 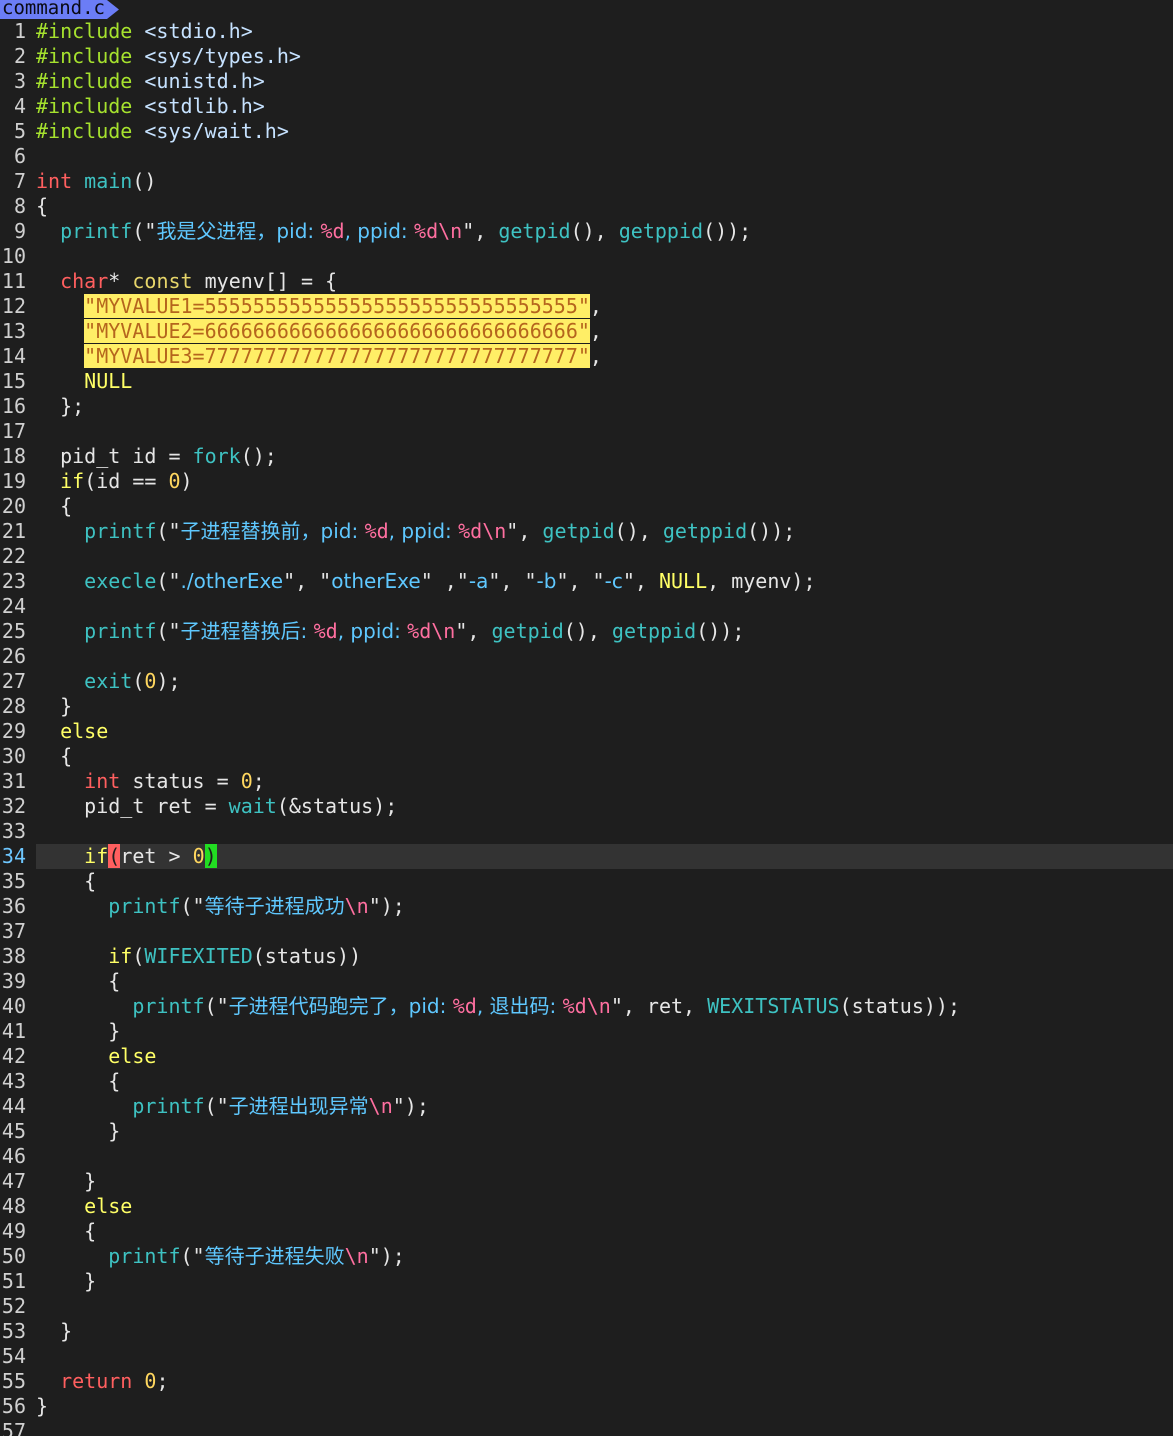 What do you see at coordinates (586, 406) in the screenshot?
I see `code-line: 16 };` at bounding box center [586, 406].